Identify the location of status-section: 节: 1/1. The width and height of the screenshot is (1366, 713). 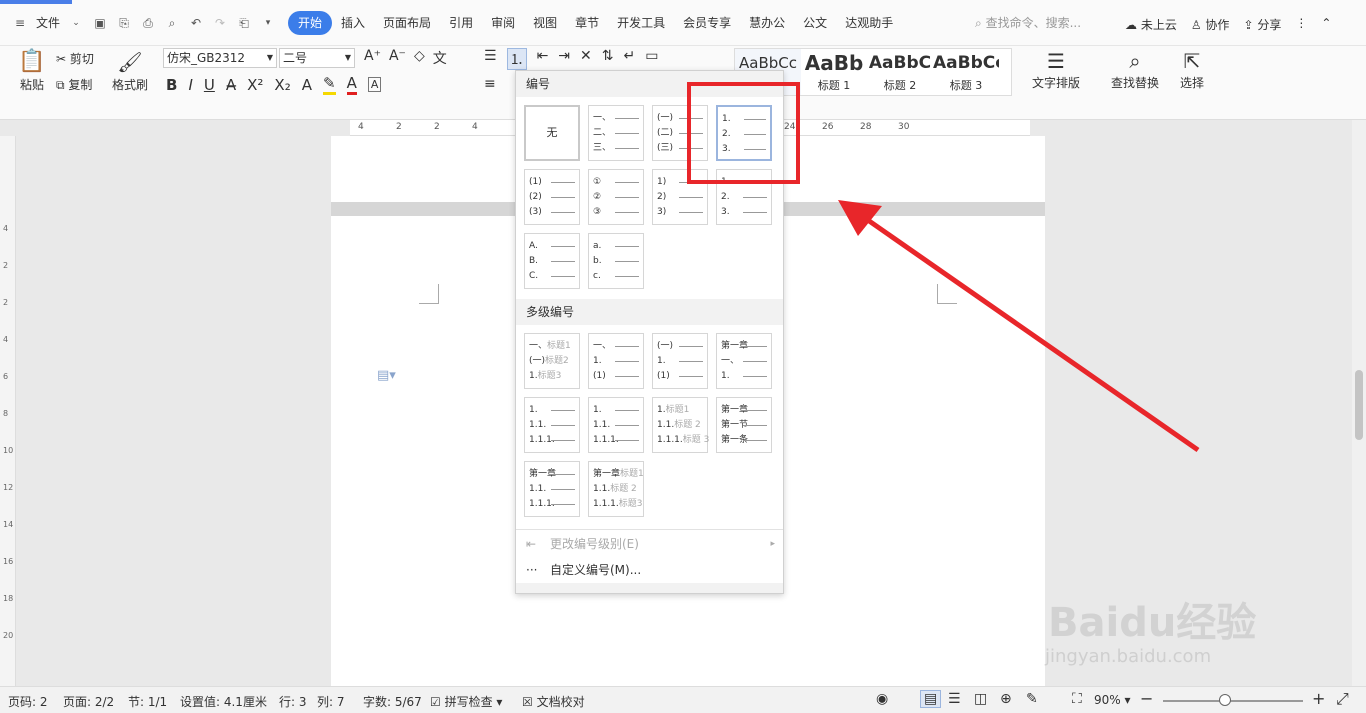
(147, 701).